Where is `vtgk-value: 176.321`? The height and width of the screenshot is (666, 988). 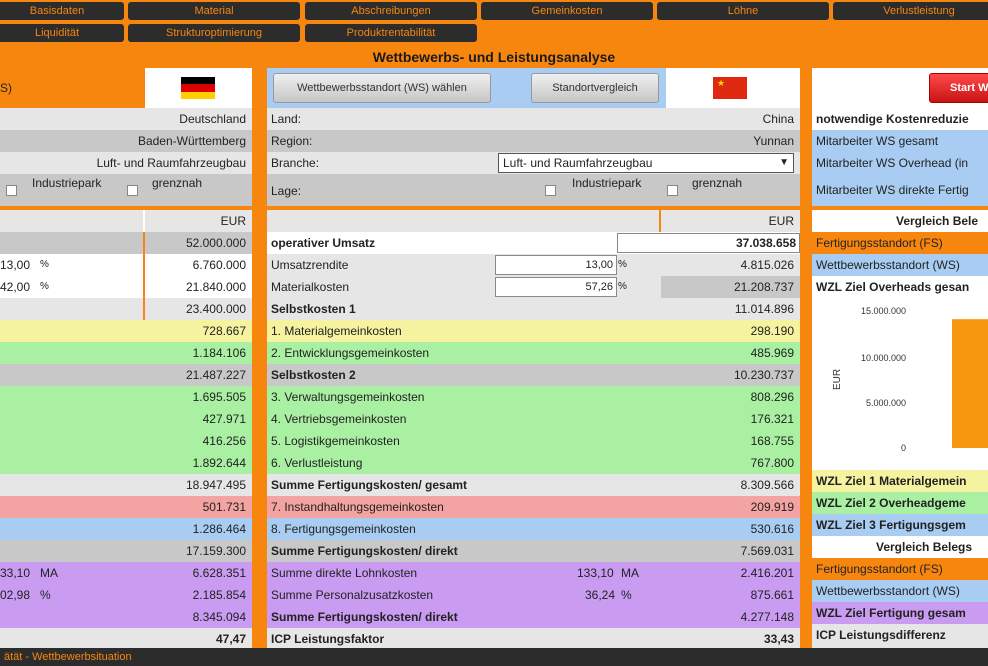 vtgk-value: 176.321 is located at coordinates (772, 419).